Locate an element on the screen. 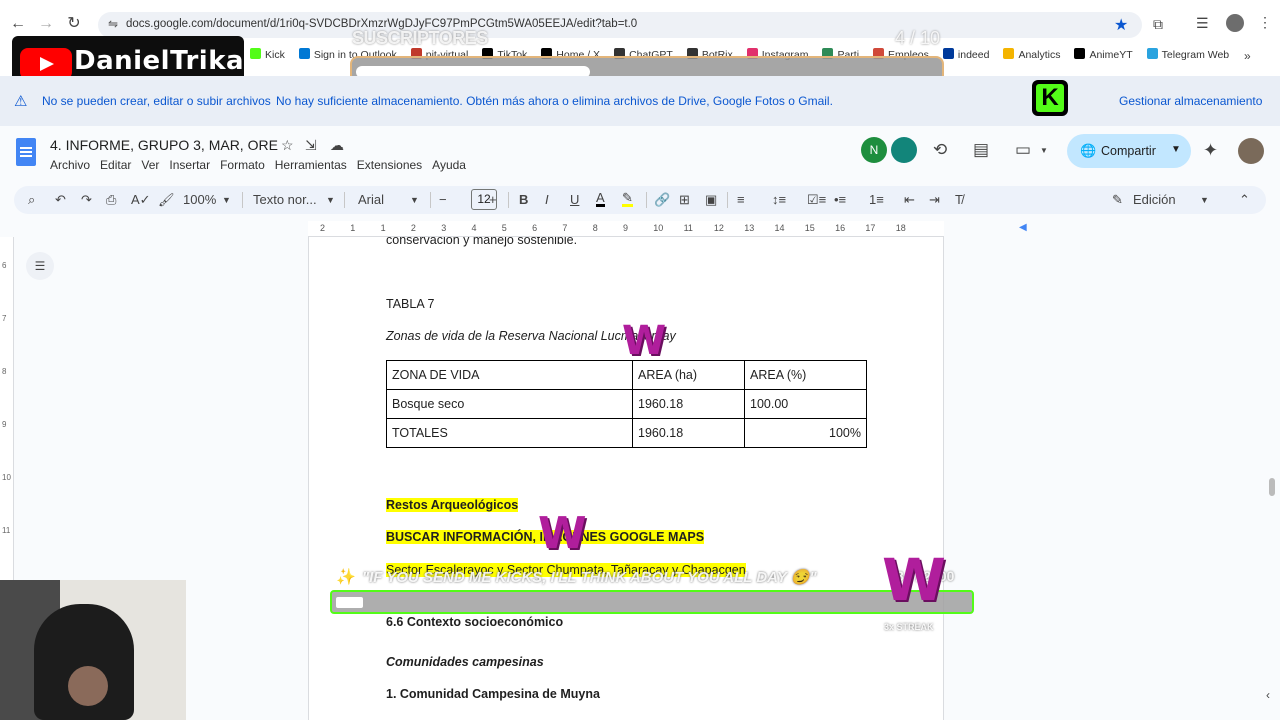 This screenshot has width=1280, height=720. side-panel-toggle-icon: ‹ is located at coordinates (1268, 695).